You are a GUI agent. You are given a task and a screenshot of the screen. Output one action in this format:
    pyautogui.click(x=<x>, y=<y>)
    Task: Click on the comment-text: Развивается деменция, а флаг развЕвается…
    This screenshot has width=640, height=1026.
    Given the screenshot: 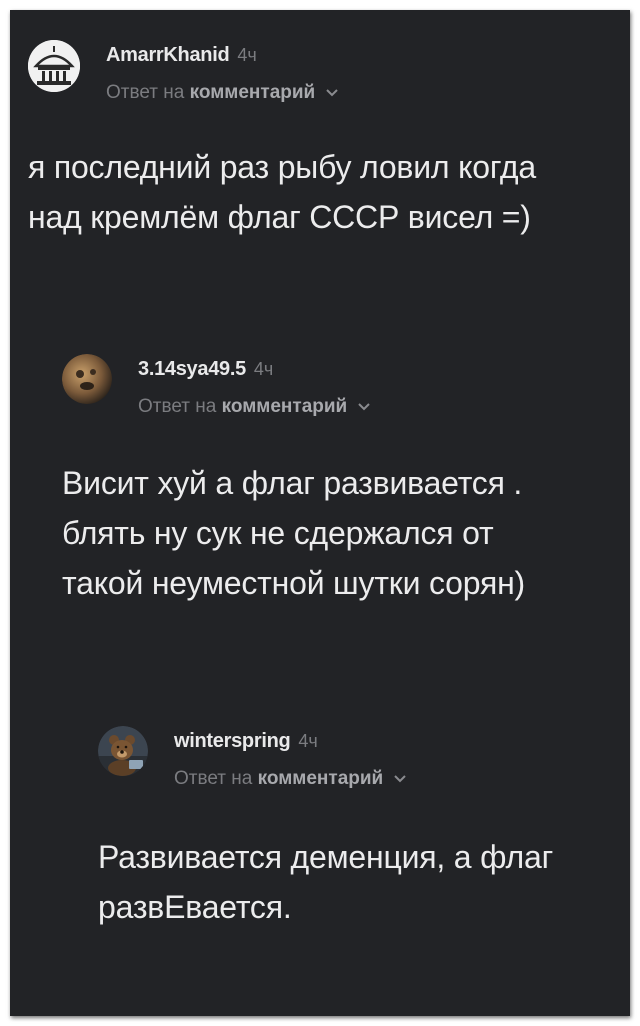 What is the action you would take?
    pyautogui.click(x=358, y=882)
    